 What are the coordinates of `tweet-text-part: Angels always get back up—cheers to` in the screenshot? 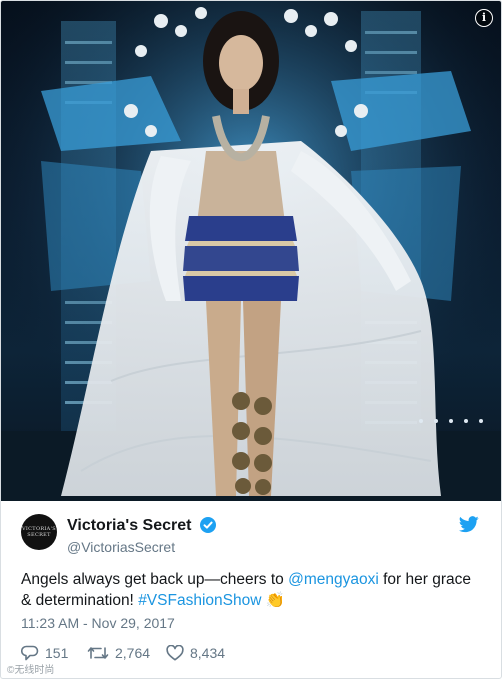 It's located at (155, 579).